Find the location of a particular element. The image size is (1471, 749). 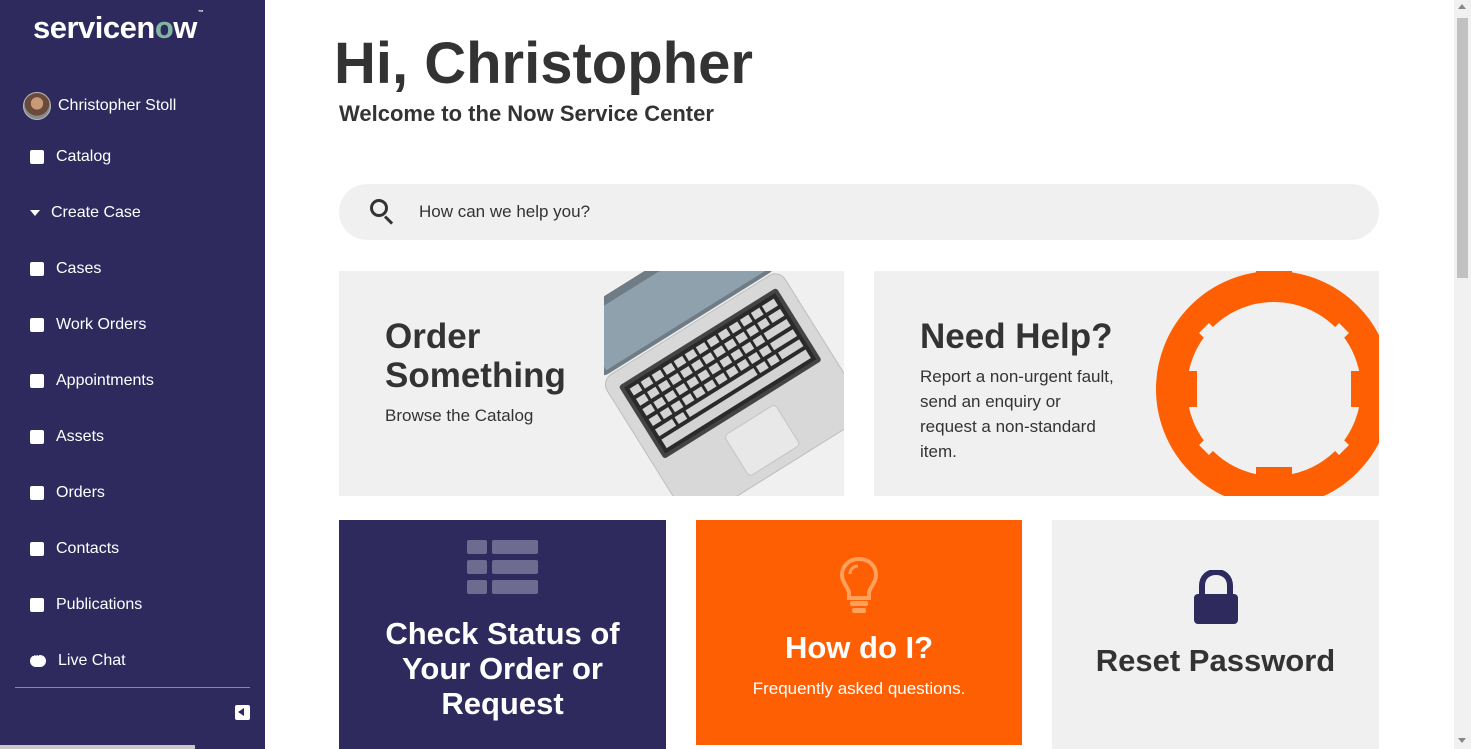

order-card-title-line: Order is located at coordinates (433, 336).